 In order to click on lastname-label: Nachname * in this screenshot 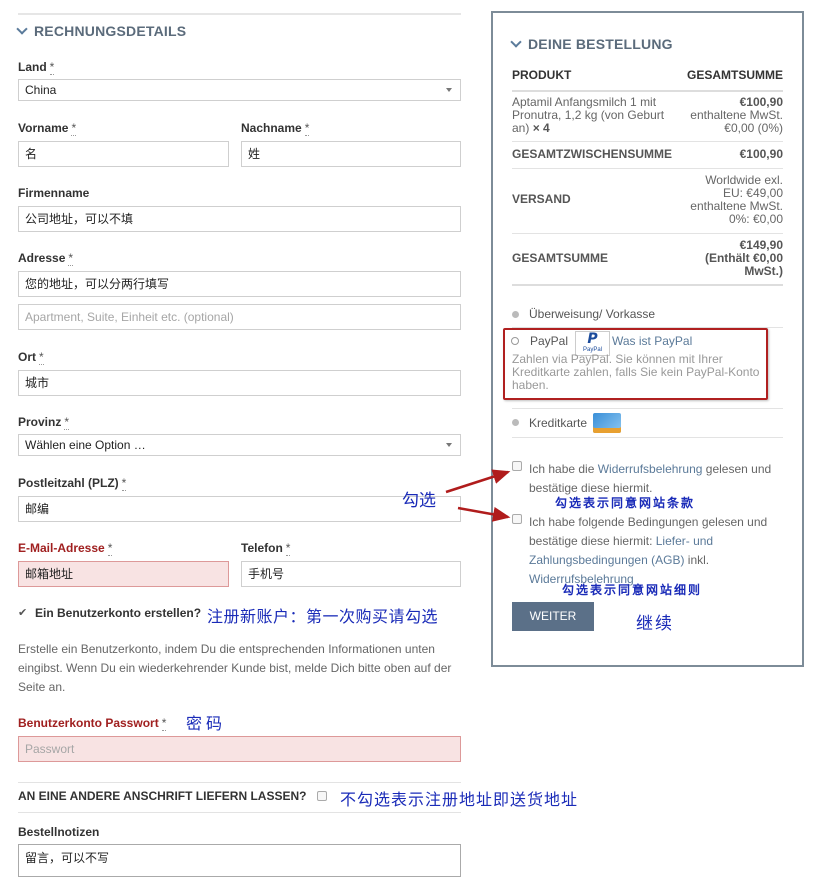, I will do `click(275, 128)`.